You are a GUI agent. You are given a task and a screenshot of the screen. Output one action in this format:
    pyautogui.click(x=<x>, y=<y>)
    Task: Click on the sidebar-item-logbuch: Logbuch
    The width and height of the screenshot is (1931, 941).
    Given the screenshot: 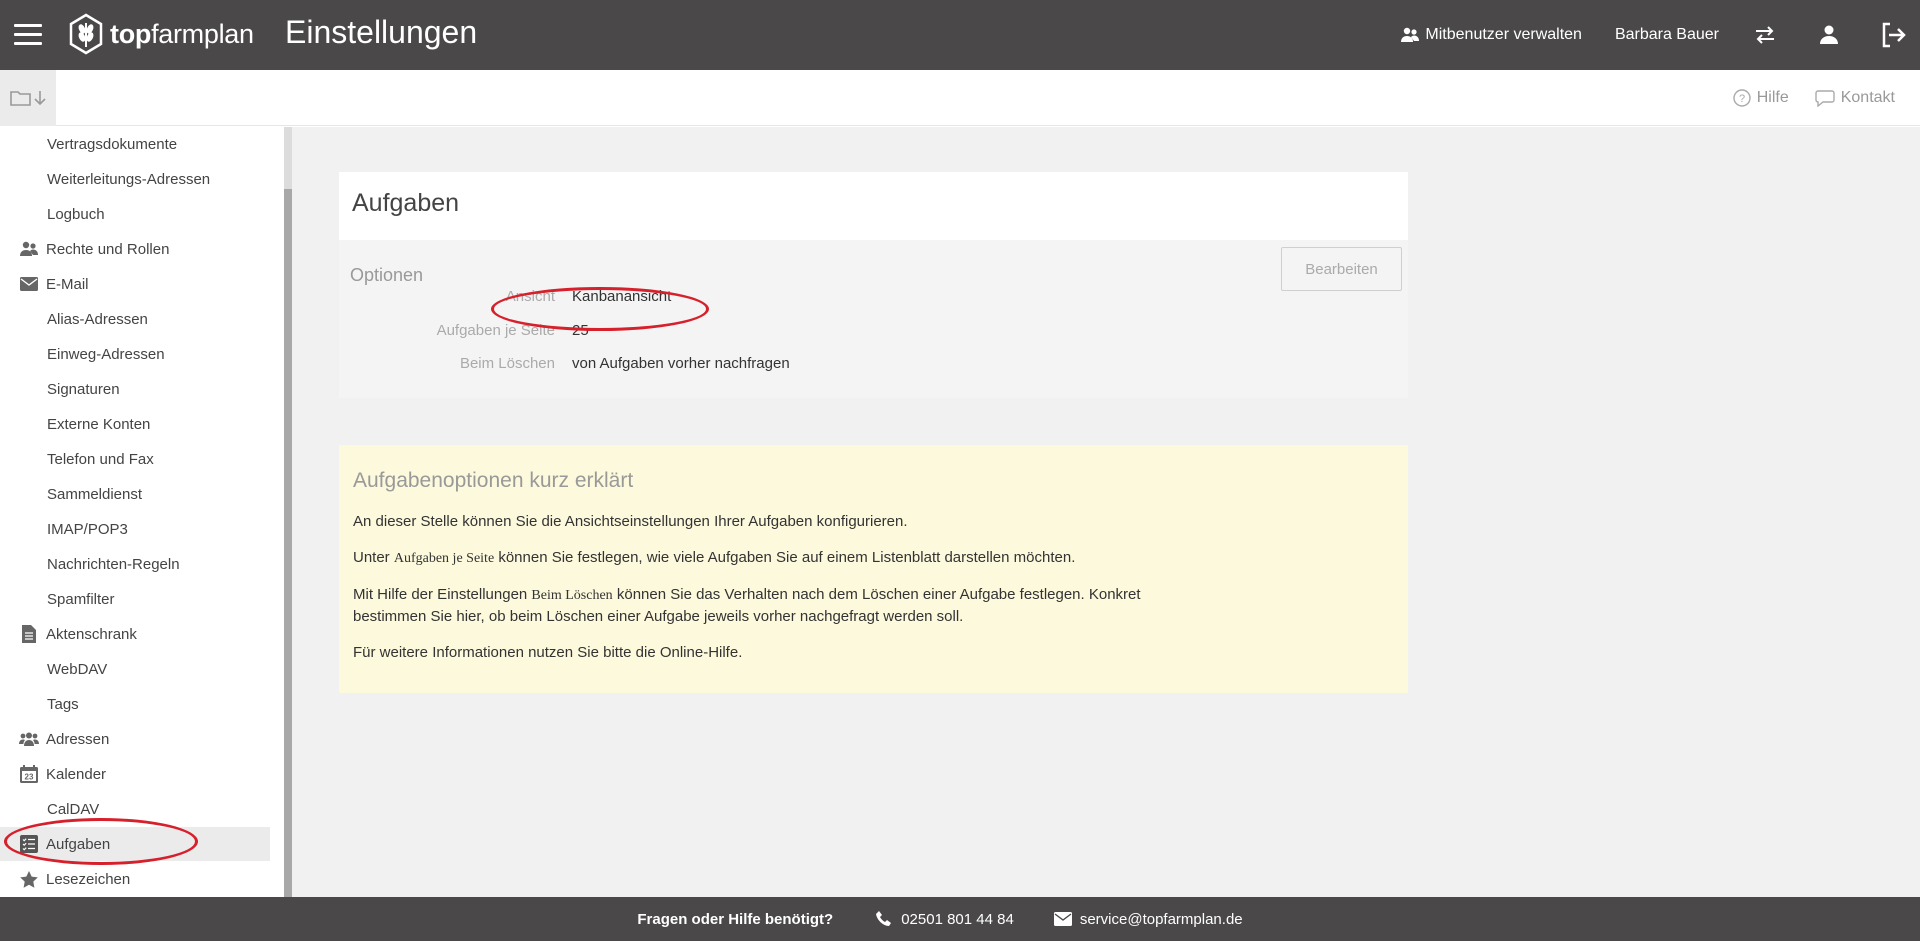 What is the action you would take?
    pyautogui.click(x=135, y=214)
    